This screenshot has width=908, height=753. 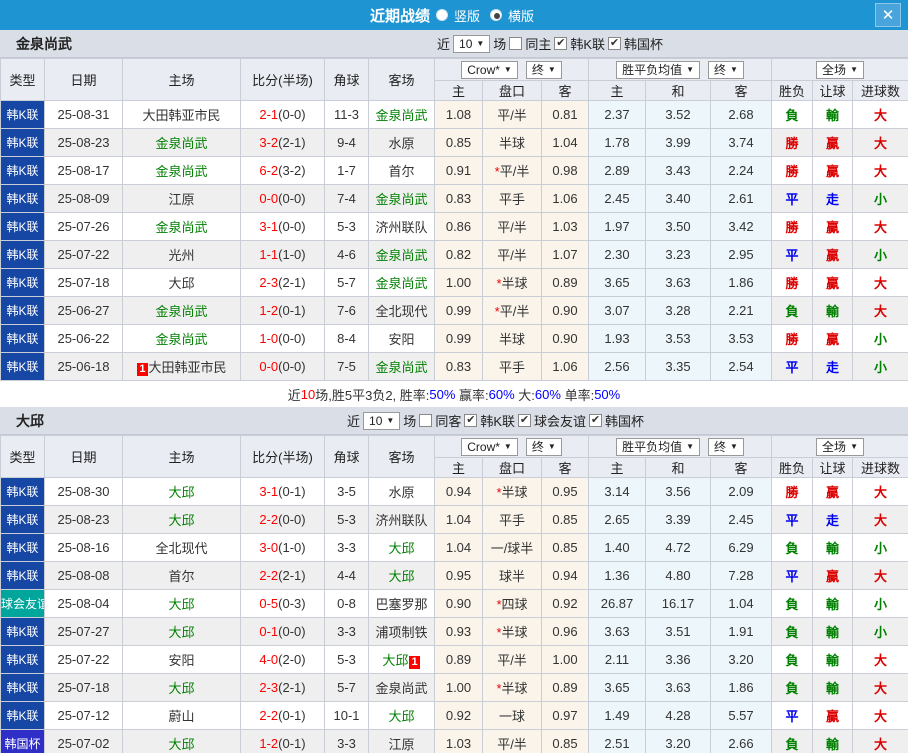 What do you see at coordinates (346, 519) in the screenshot?
I see `corner-cell: 5-3` at bounding box center [346, 519].